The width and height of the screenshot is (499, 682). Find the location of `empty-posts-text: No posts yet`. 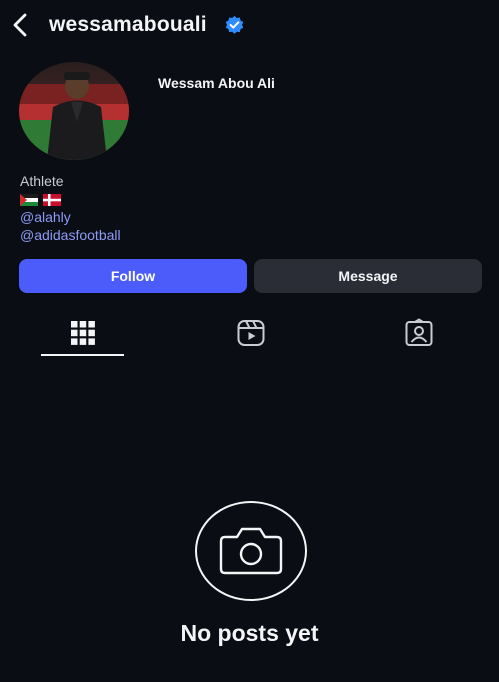

empty-posts-text: No posts yet is located at coordinates (249, 633).